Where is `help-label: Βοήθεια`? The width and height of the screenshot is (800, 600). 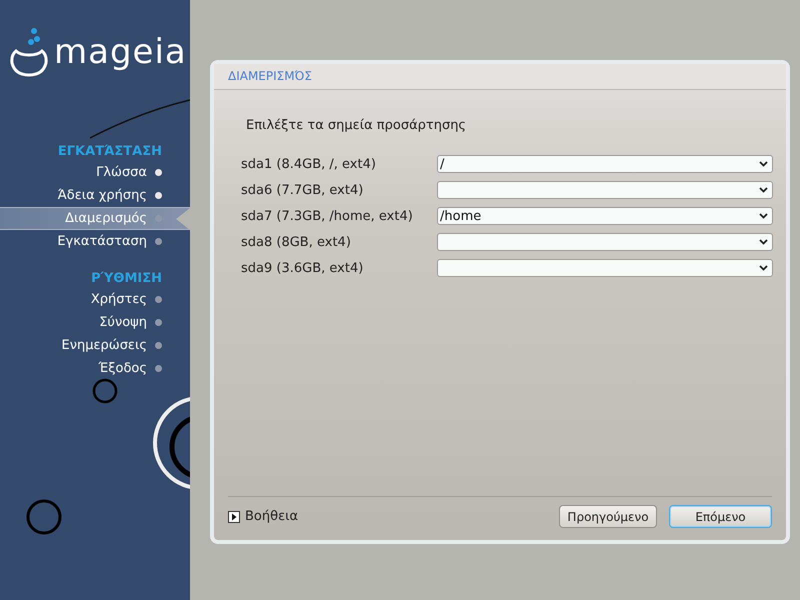 help-label: Βοήθεια is located at coordinates (271, 516).